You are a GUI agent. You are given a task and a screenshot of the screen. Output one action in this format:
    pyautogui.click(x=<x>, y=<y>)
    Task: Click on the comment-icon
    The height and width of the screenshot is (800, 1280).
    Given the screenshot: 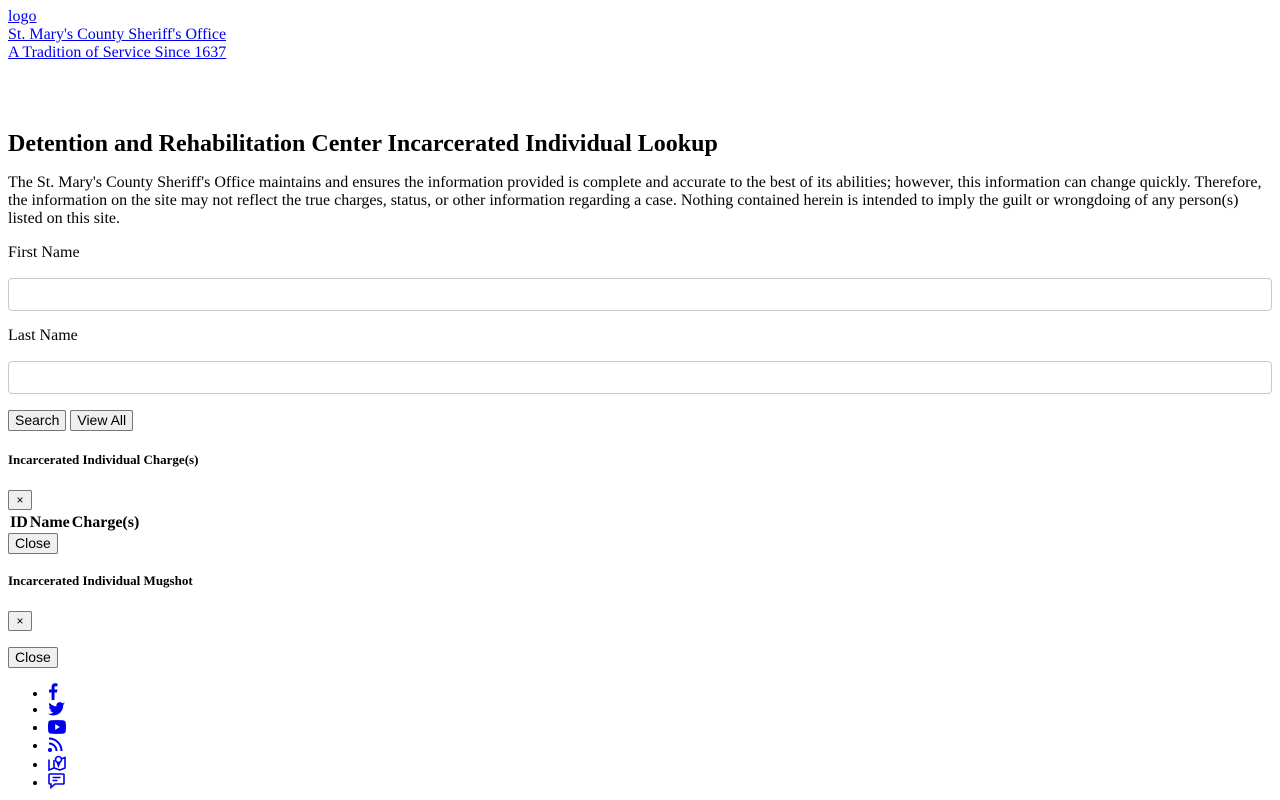 What is the action you would take?
    pyautogui.click(x=56, y=781)
    